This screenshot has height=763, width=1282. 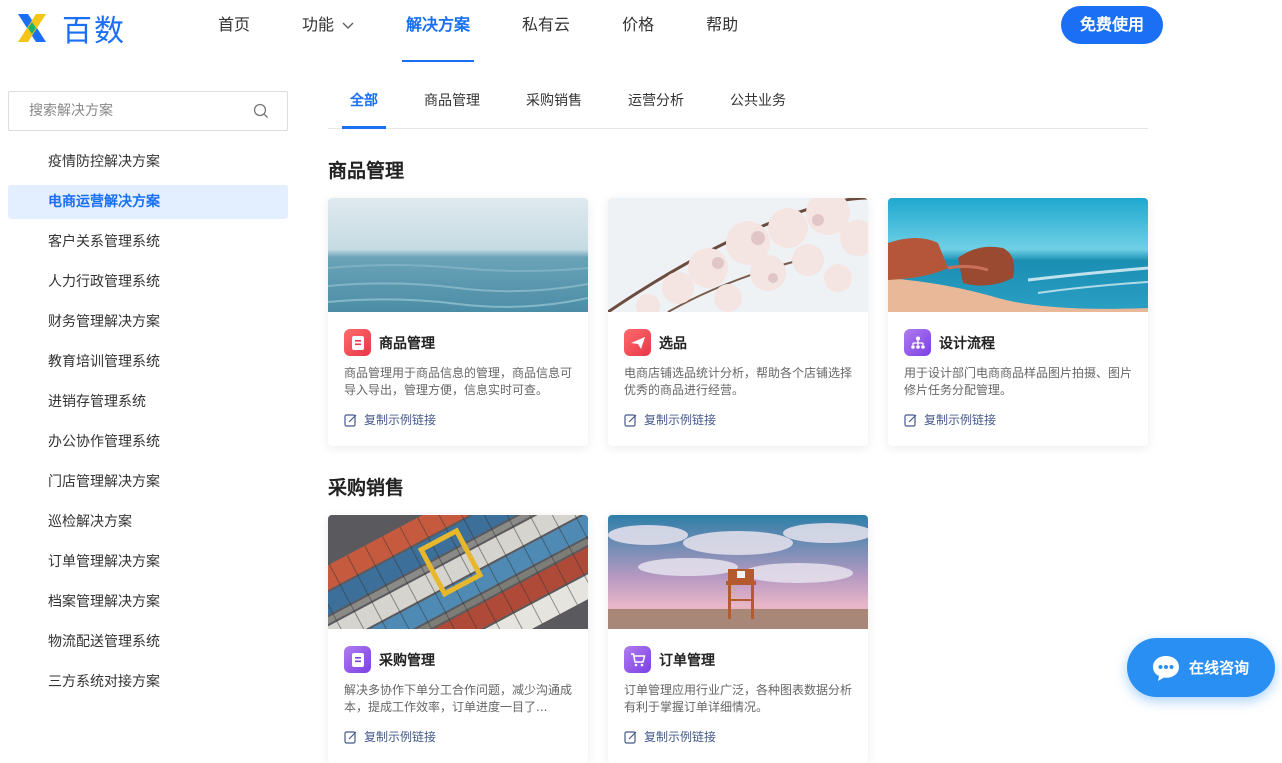 I want to click on sidebar-item: 巡检解决方案, so click(x=148, y=522).